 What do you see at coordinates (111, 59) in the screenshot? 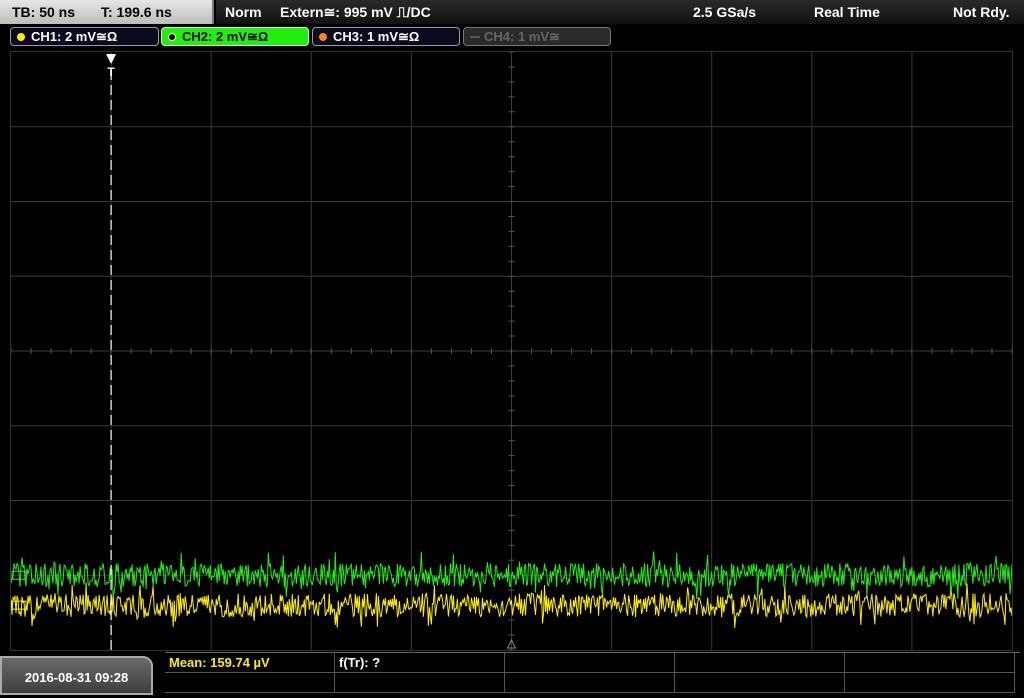
I see `trigger-arrow-icon` at bounding box center [111, 59].